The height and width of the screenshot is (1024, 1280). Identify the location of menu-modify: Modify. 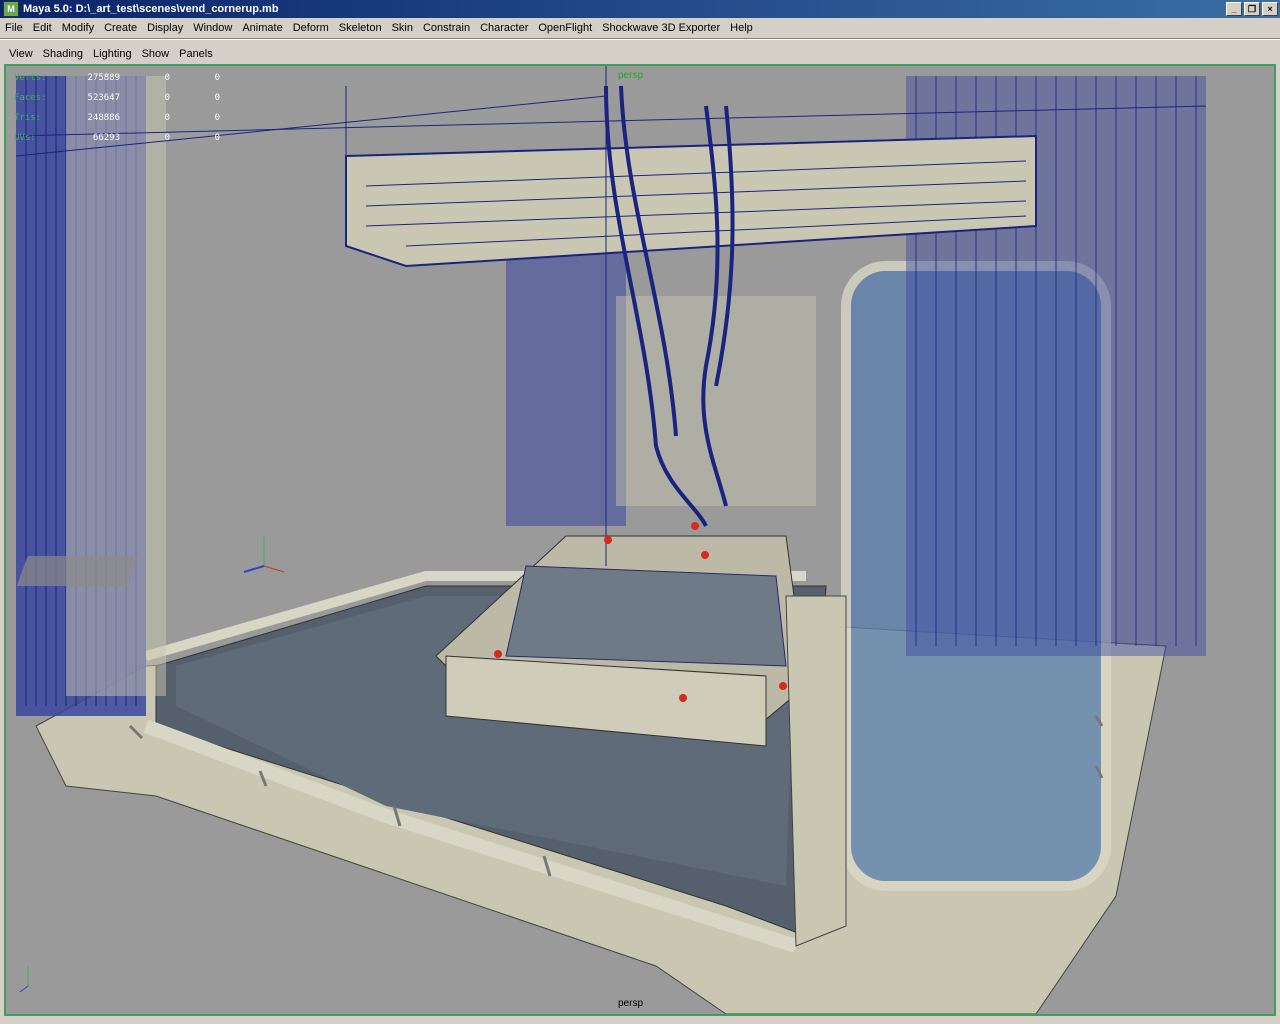
(78, 28).